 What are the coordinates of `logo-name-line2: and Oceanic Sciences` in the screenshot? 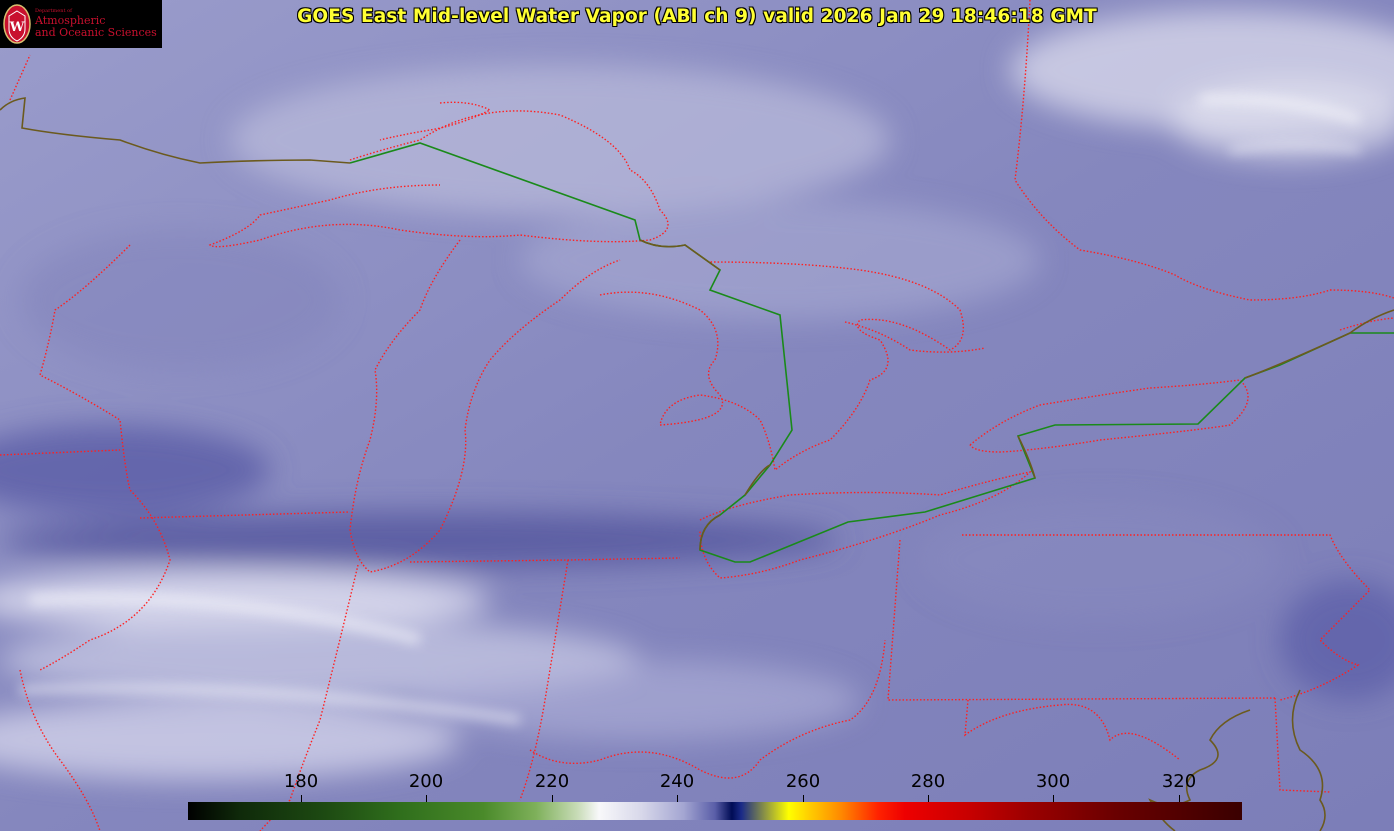 It's located at (96, 32).